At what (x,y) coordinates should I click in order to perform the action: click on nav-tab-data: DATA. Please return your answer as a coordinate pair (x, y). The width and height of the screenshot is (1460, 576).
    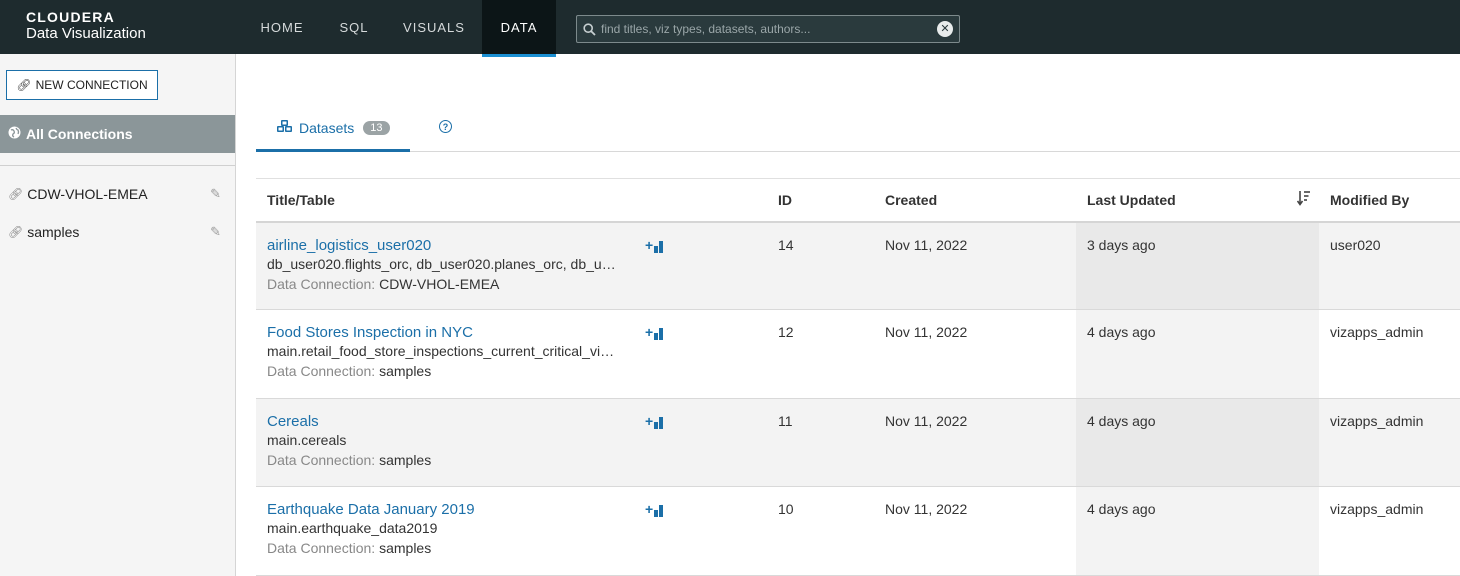
    Looking at the image, I should click on (519, 28).